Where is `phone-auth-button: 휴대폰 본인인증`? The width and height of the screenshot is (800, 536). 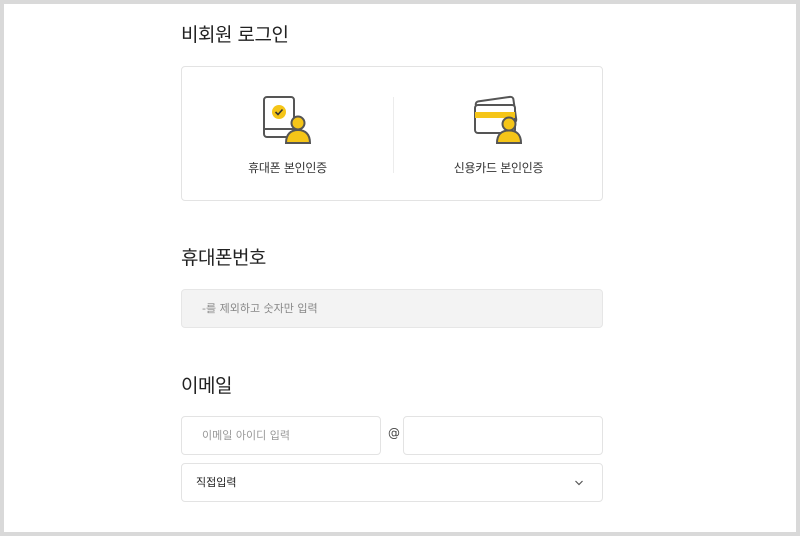 phone-auth-button: 휴대폰 본인인증 is located at coordinates (287, 133).